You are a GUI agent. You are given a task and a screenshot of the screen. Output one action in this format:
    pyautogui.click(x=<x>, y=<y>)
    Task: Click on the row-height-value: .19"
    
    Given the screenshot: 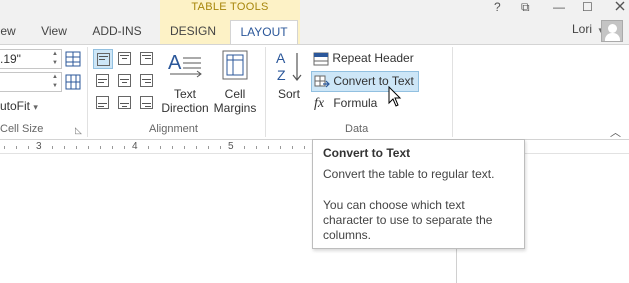 What is the action you would take?
    pyautogui.click(x=10, y=59)
    